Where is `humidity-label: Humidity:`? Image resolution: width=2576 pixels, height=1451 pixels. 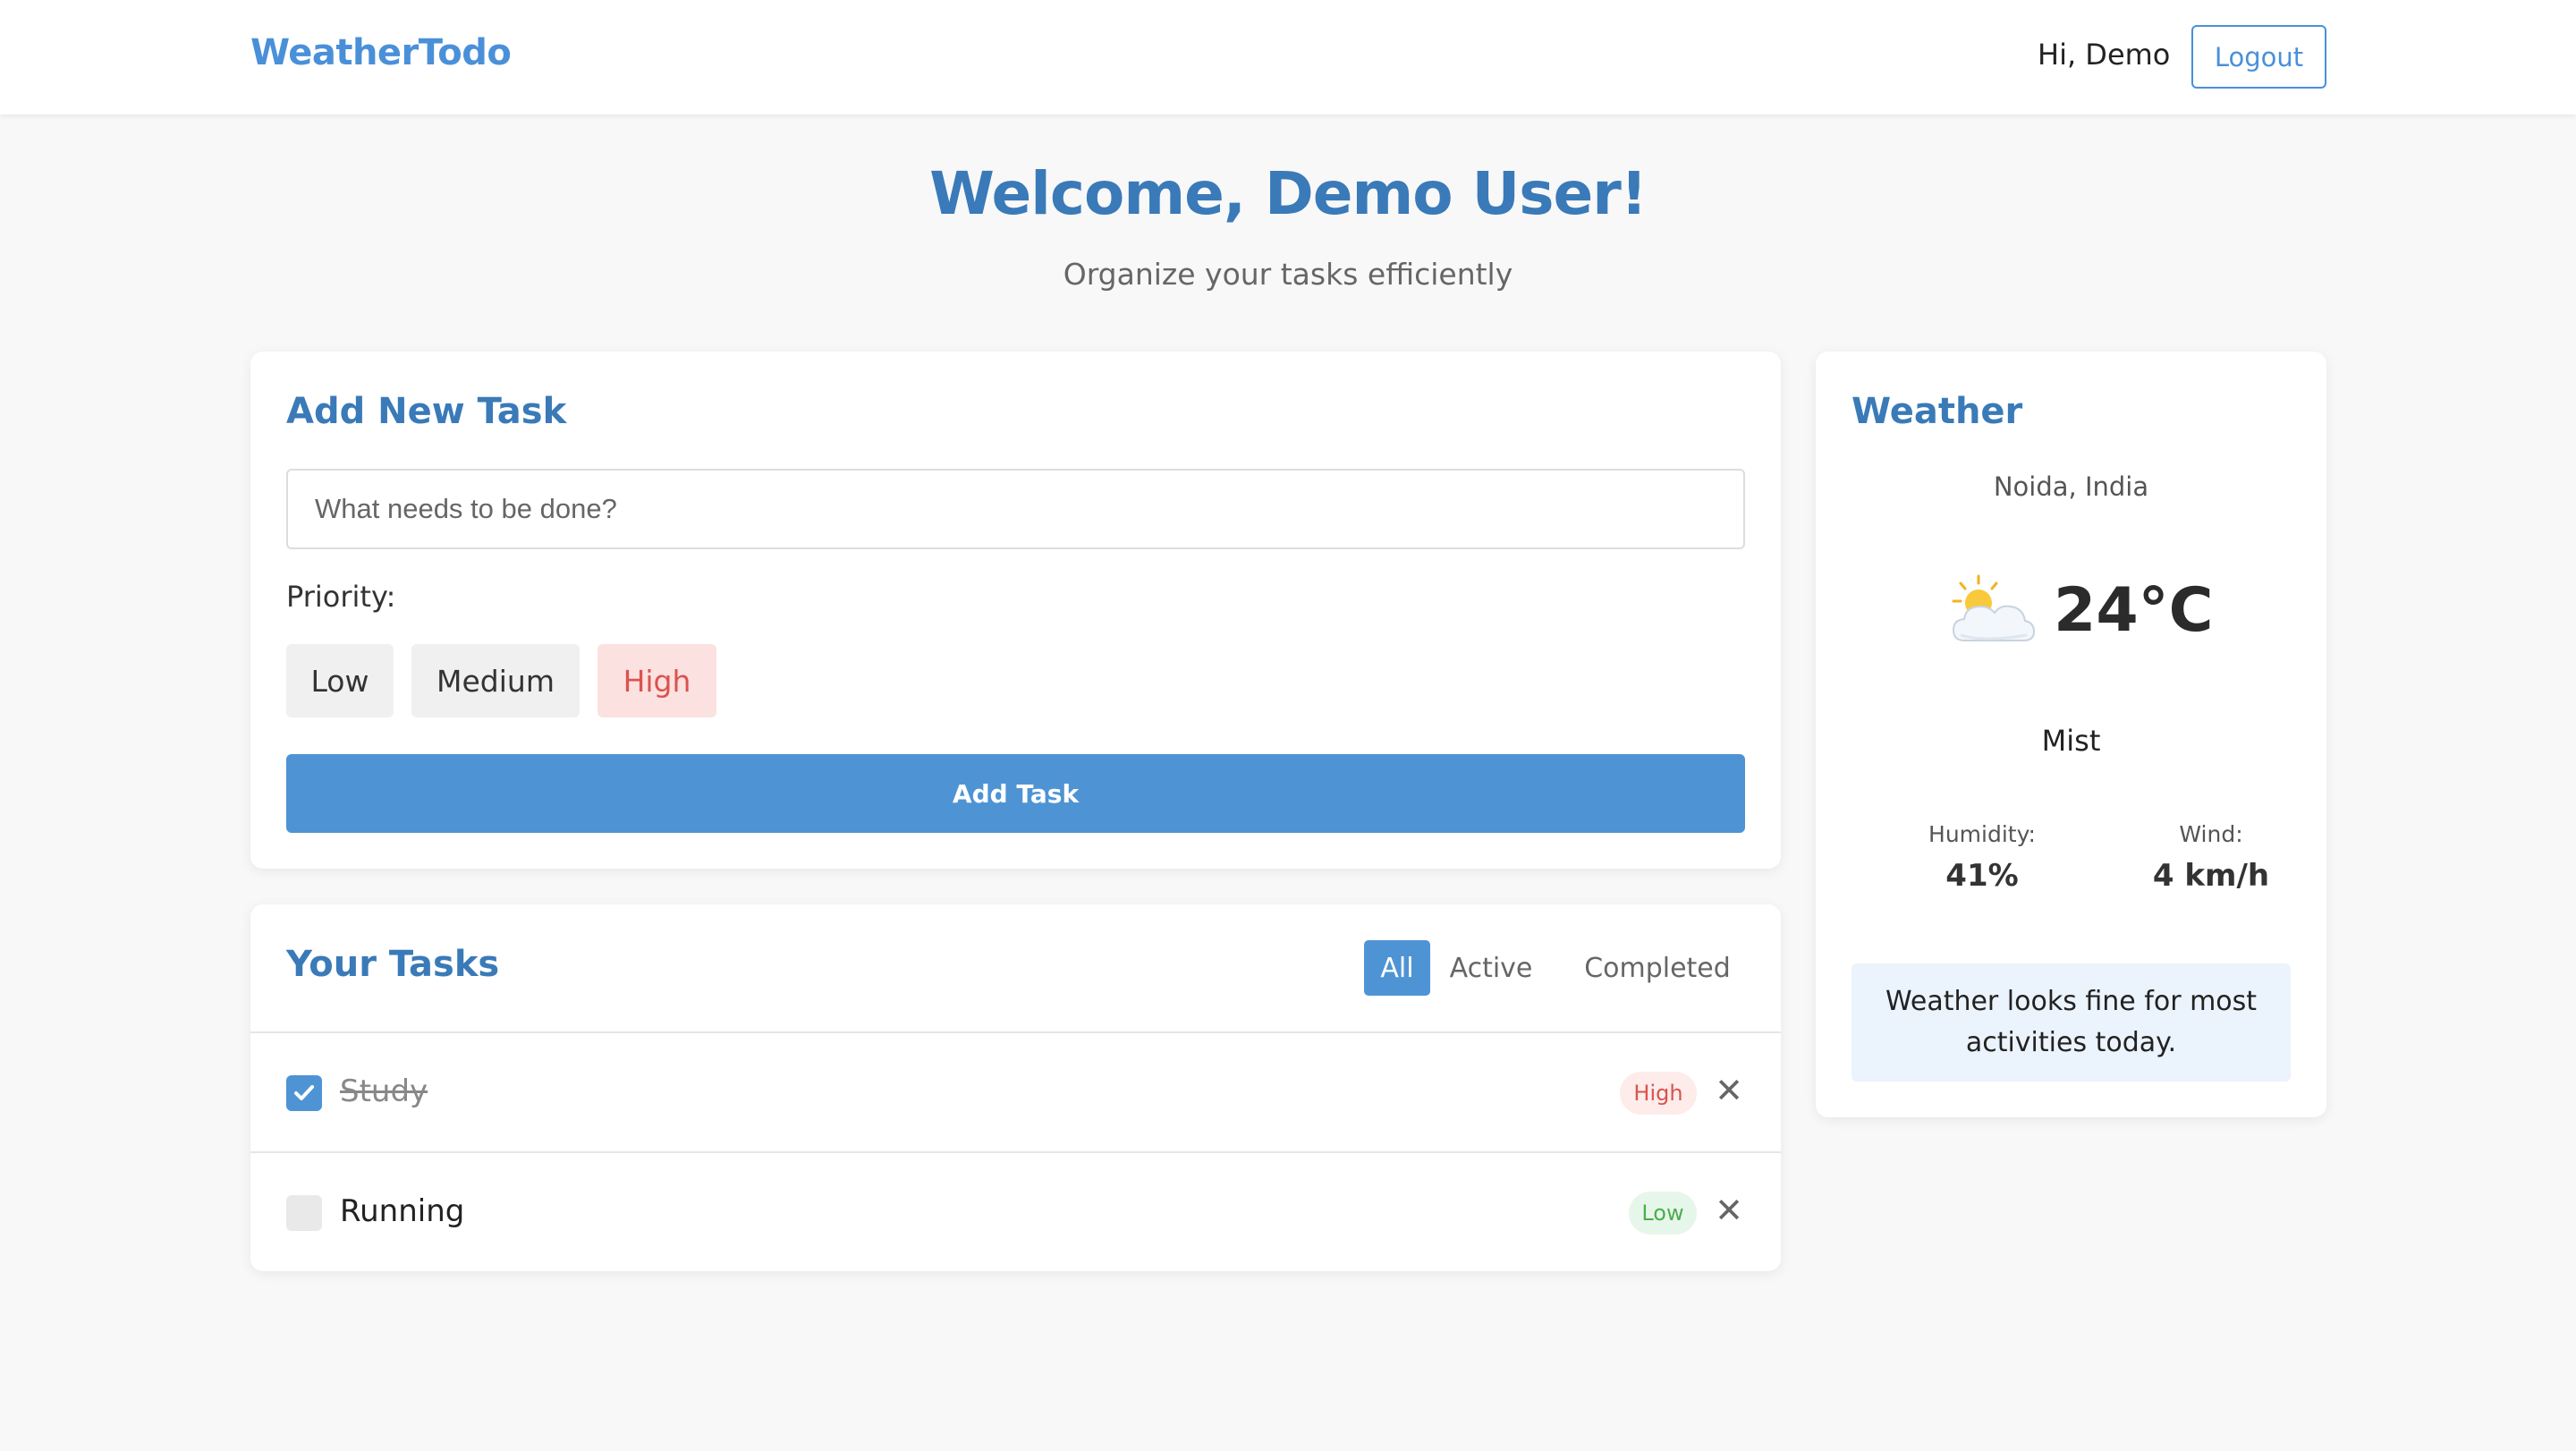 humidity-label: Humidity: is located at coordinates (1982, 834).